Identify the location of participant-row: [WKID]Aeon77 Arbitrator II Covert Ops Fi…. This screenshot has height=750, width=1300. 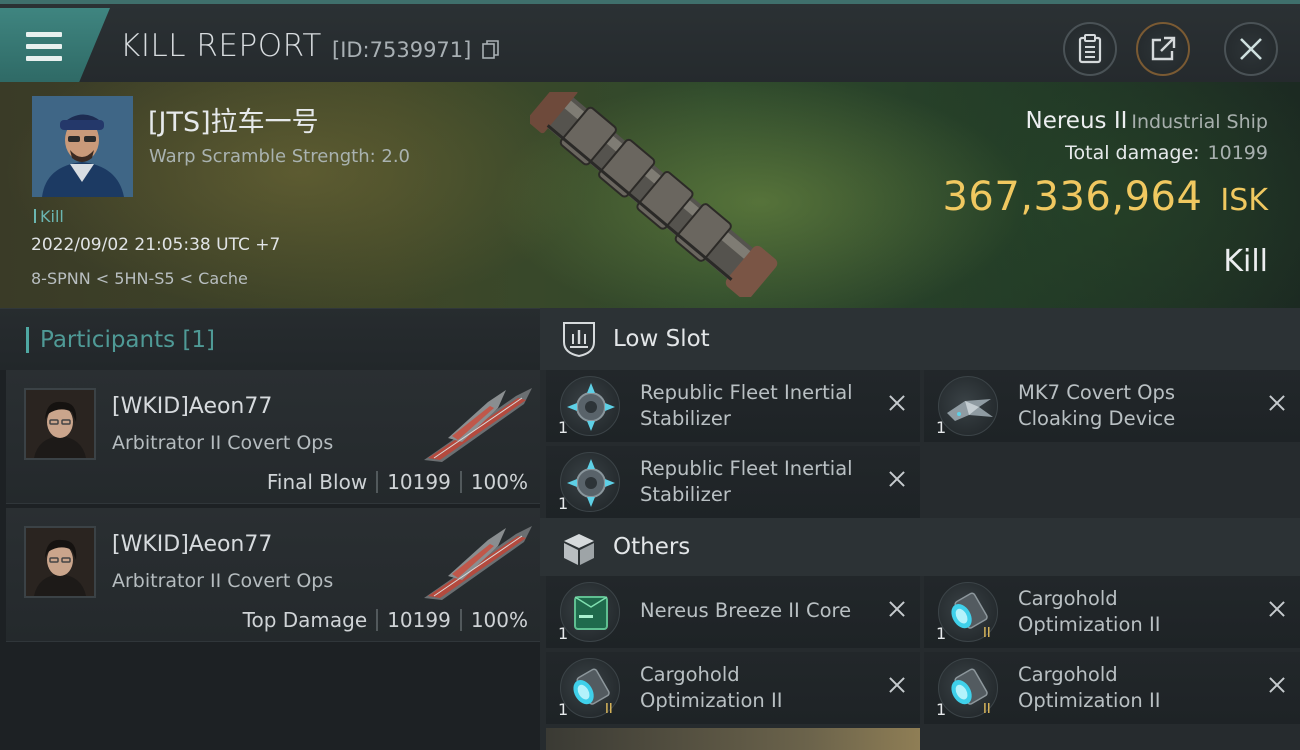
(273, 437).